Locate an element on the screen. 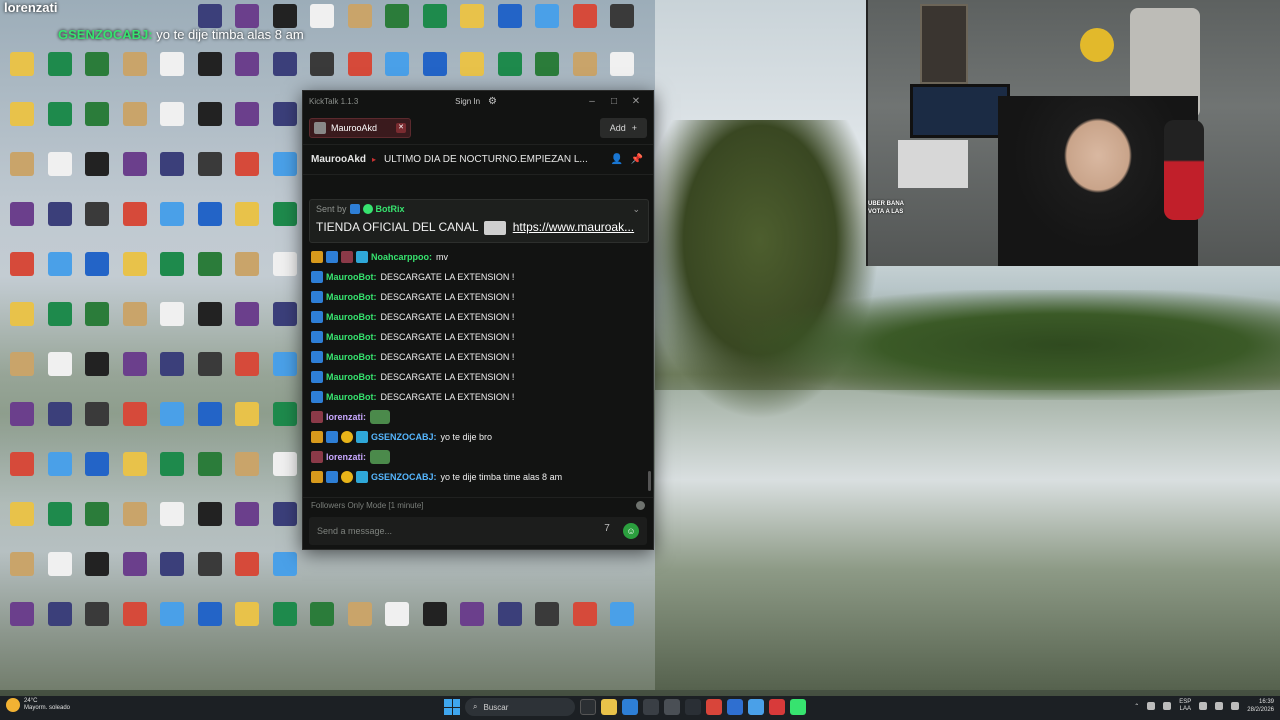 The width and height of the screenshot is (1280, 720). kicktalk-titlebar: KickTalk 1.1.3 Sign In ⚙ – □ ✕ is located at coordinates (478, 101).